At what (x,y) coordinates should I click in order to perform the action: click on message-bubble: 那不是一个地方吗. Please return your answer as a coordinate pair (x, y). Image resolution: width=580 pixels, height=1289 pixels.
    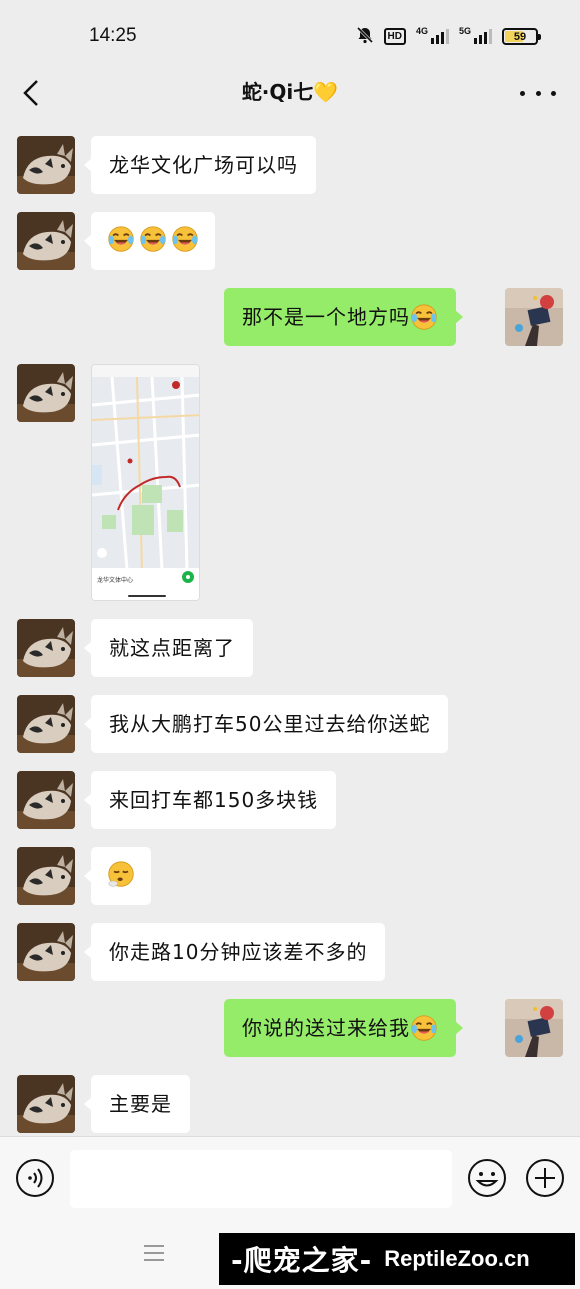
    Looking at the image, I should click on (343, 317).